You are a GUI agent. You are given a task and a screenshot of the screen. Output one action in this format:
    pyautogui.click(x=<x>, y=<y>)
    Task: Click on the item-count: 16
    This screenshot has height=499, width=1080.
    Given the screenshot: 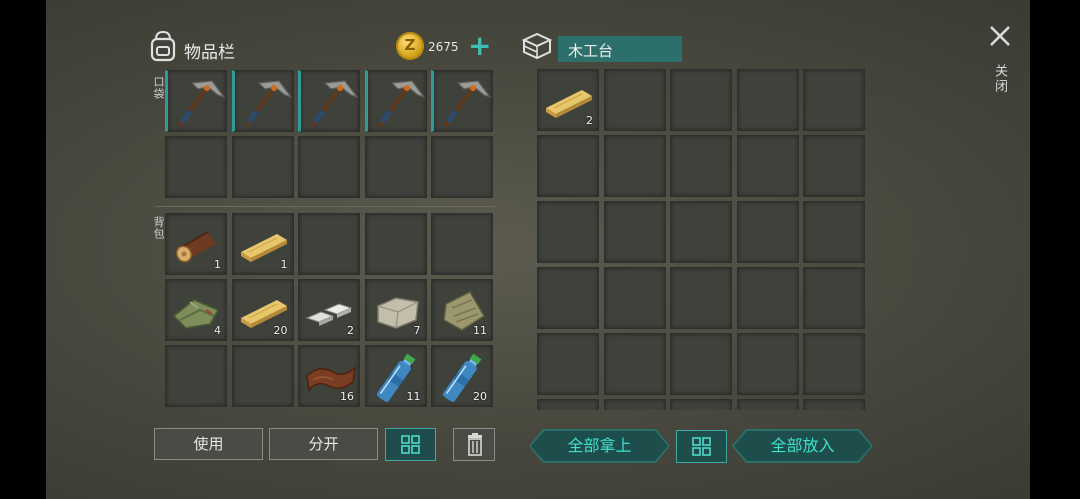 What is the action you would take?
    pyautogui.click(x=347, y=396)
    